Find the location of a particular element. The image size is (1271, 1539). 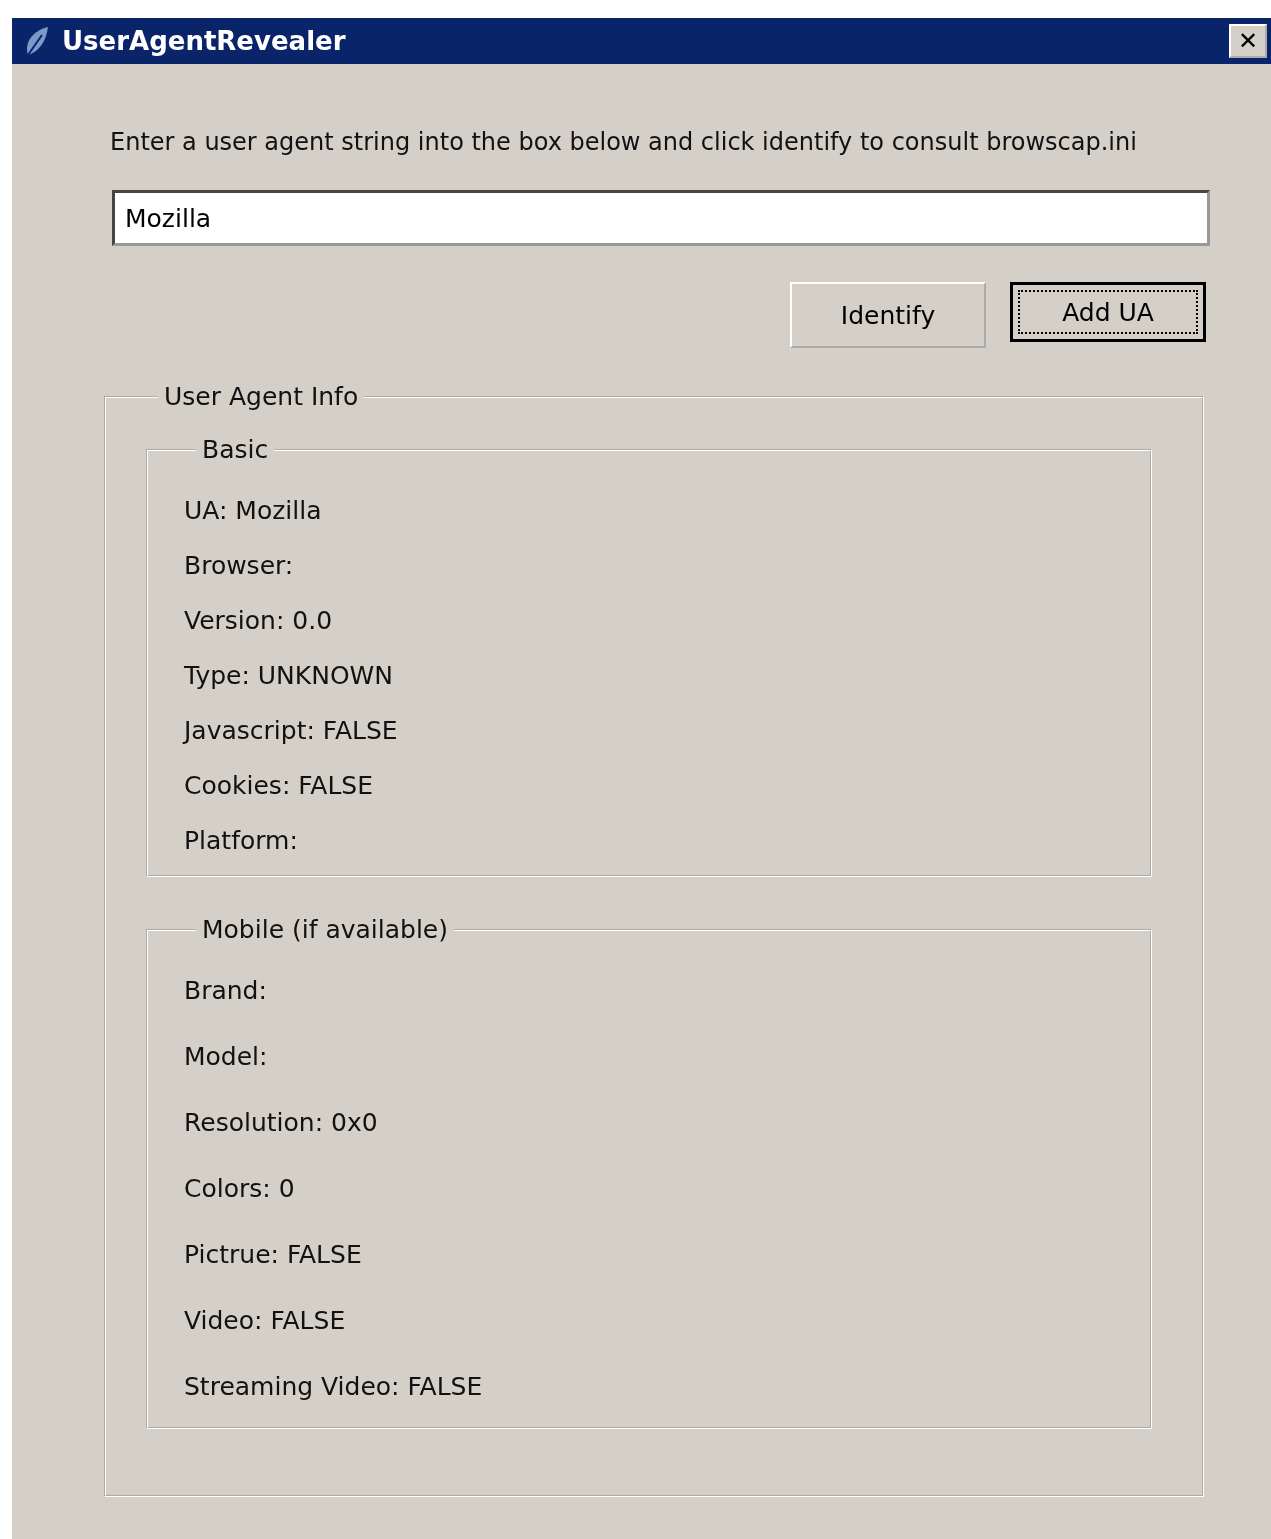

info-label: UA: Mozilla is located at coordinates (253, 511).